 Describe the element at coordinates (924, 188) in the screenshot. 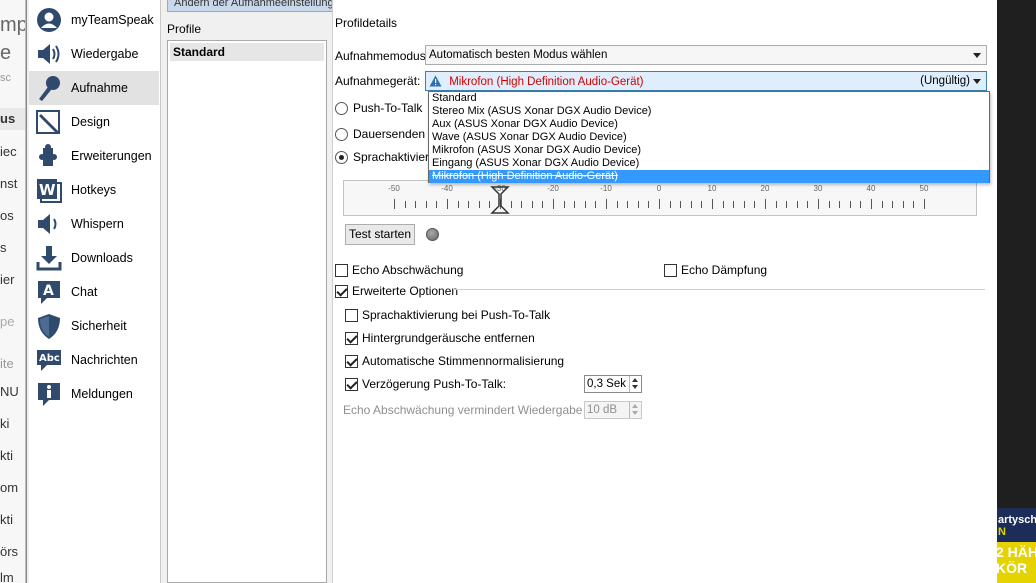

I see `slider-tick-label: 50` at that location.